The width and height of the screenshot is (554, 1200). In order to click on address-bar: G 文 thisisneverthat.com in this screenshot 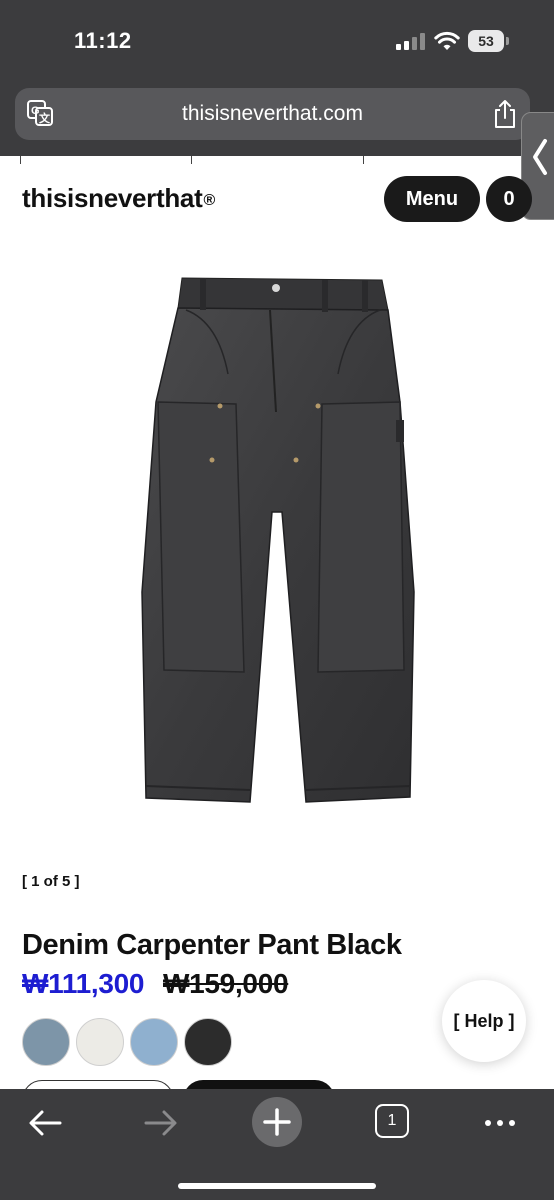, I will do `click(272, 114)`.